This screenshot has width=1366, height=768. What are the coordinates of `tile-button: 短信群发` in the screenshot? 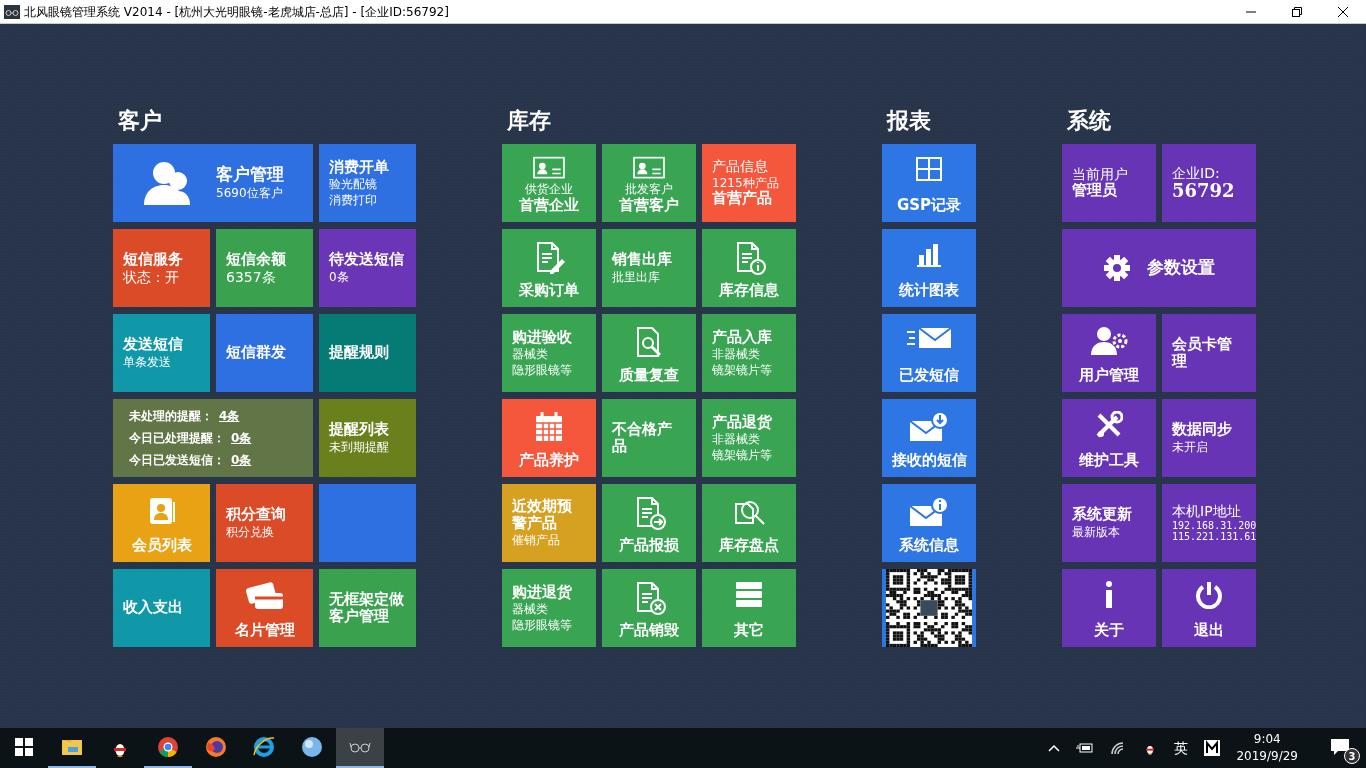 It's located at (264, 353).